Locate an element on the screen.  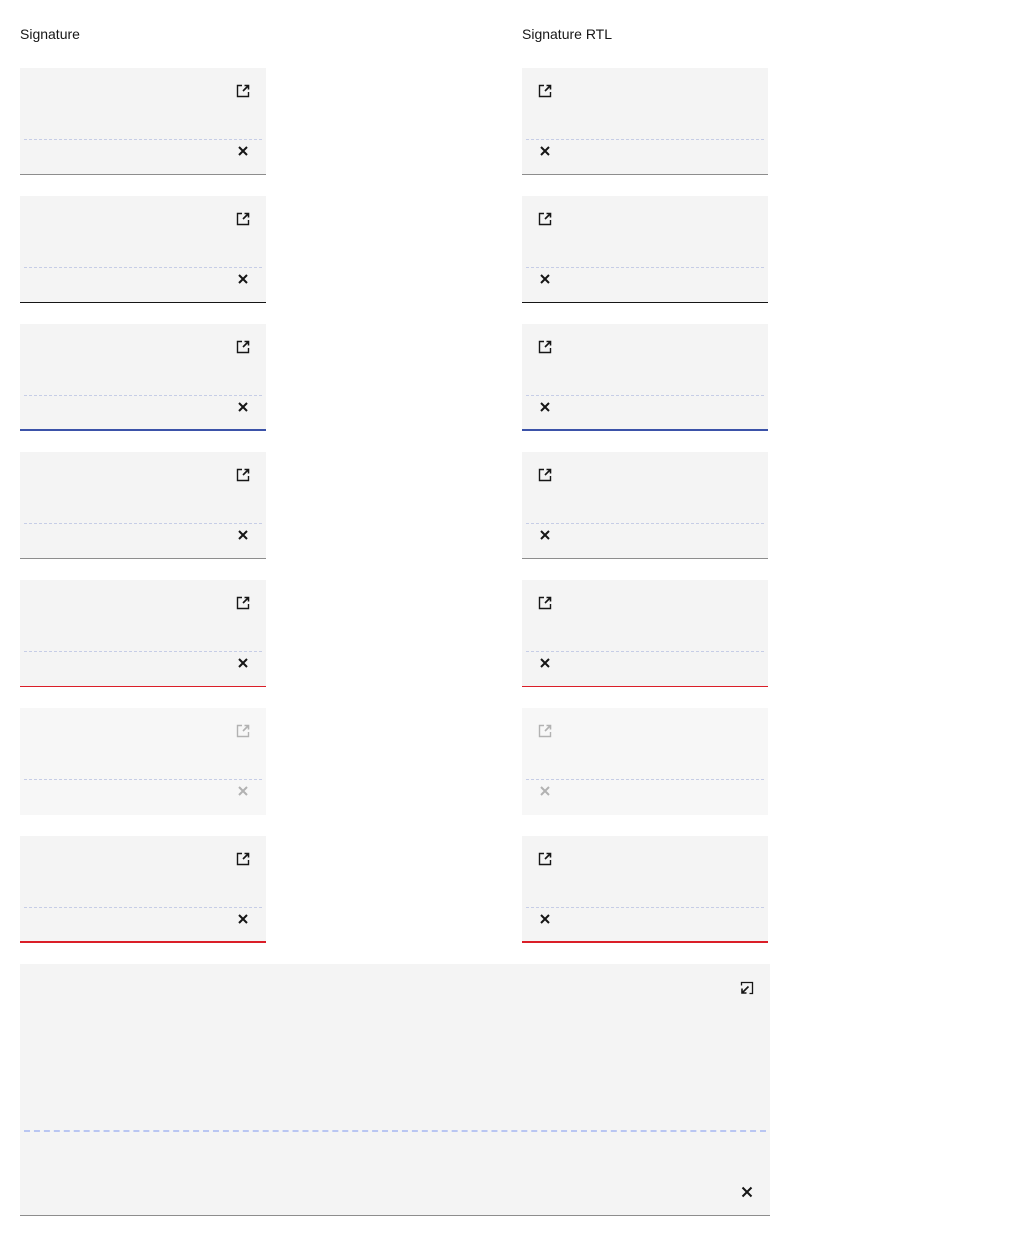
minimize-icon is located at coordinates (747, 988).